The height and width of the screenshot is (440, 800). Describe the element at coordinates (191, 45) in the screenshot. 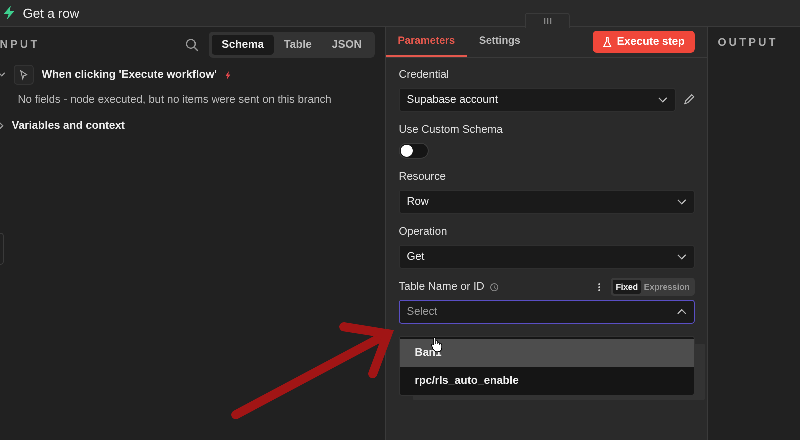

I see `search-icon` at that location.